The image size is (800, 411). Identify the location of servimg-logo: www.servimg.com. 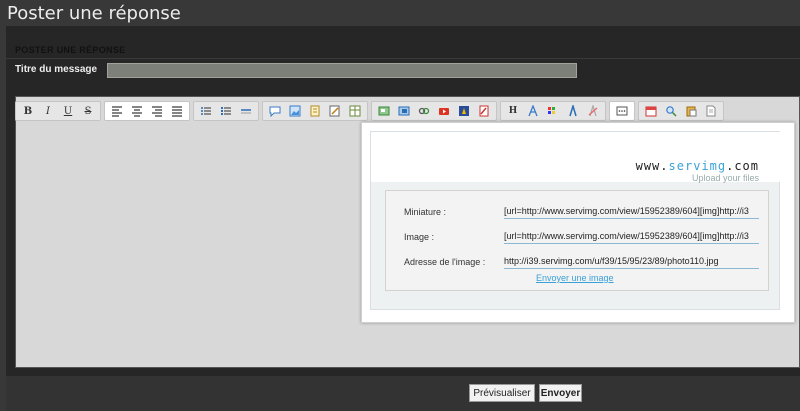
(697, 166).